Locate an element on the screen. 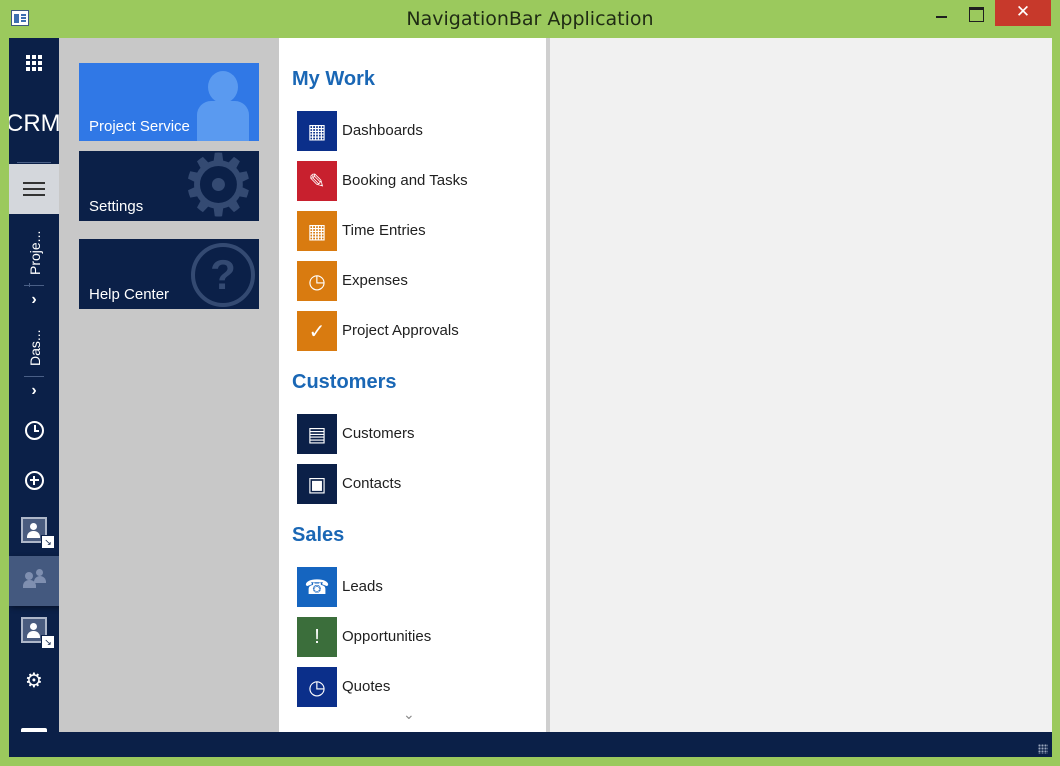 Image resolution: width=1060 pixels, height=766 pixels. customer-card-icon: ▤ is located at coordinates (317, 434).